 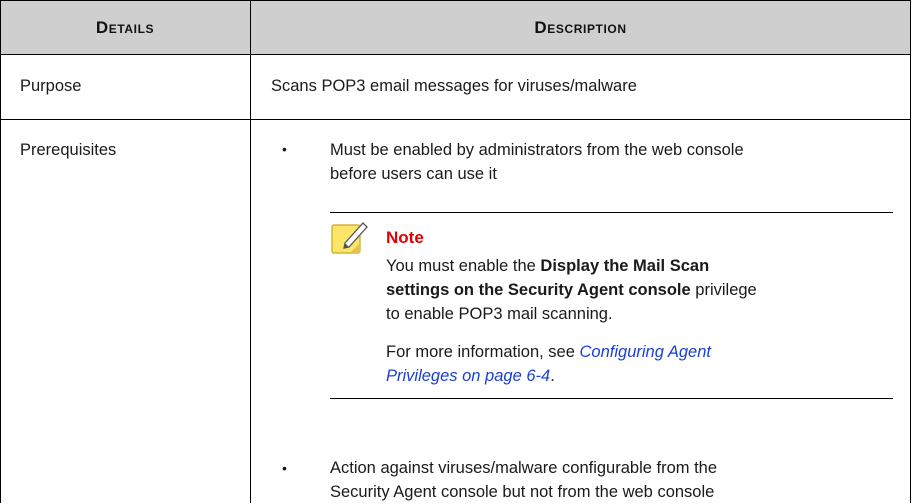 What do you see at coordinates (611, 212) in the screenshot?
I see `note-top-rule` at bounding box center [611, 212].